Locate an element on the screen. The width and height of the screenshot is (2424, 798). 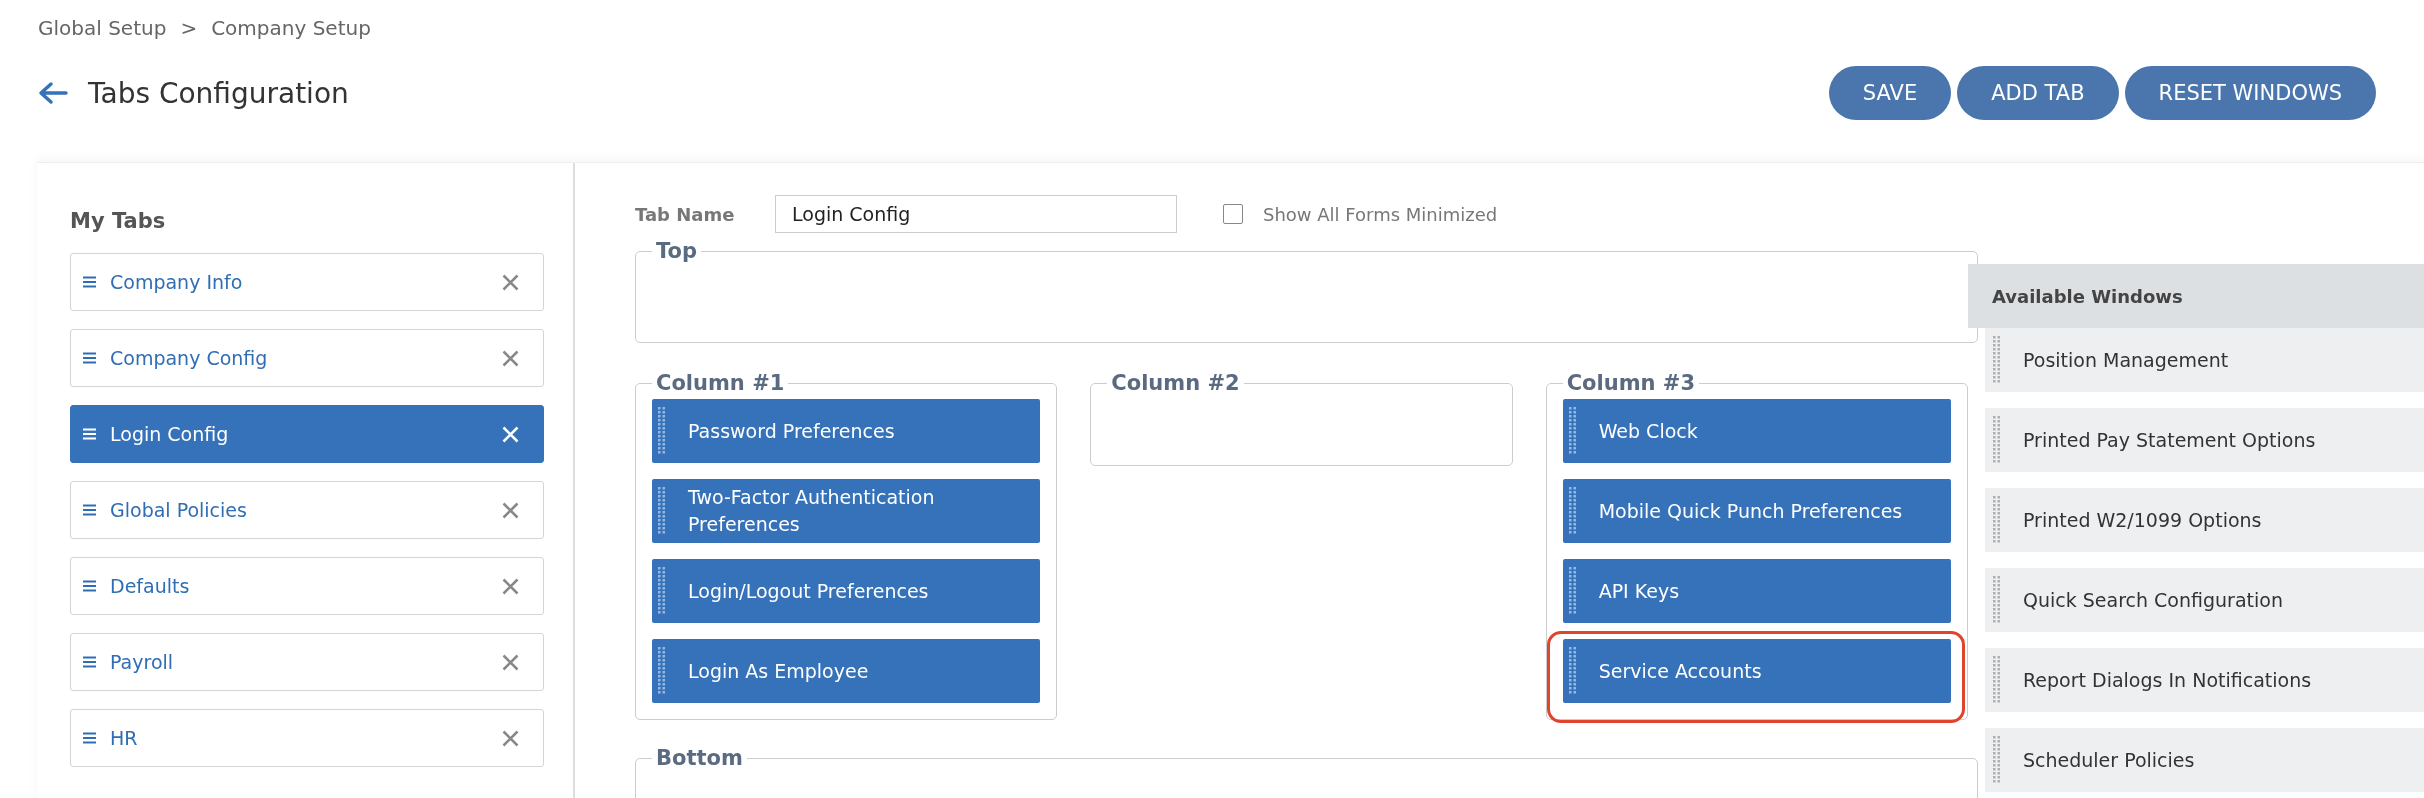
zone-title: Bottom is located at coordinates (699, 758).